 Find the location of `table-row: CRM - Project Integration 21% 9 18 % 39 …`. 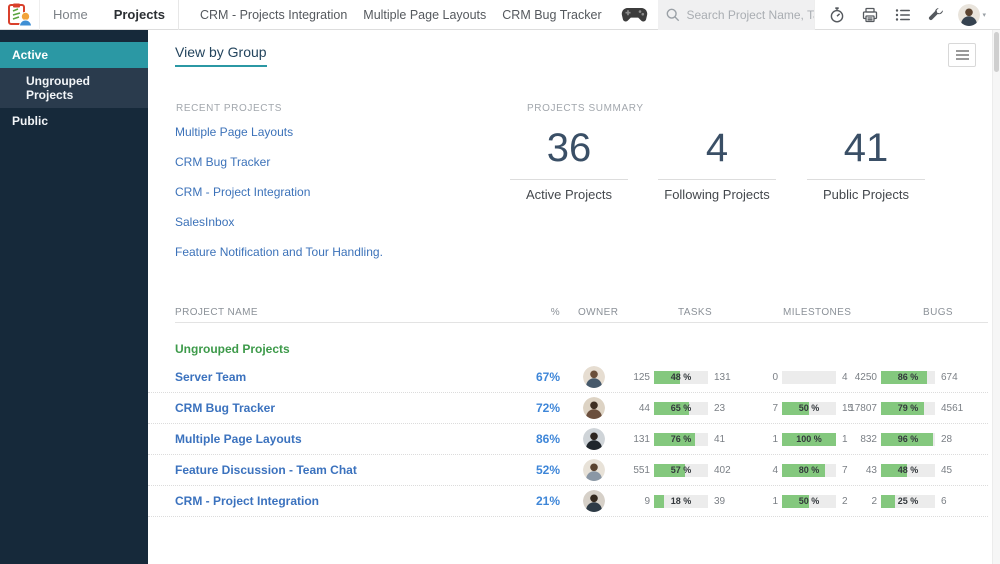

table-row: CRM - Project Integration 21% 9 18 % 39 … is located at coordinates (568, 501).